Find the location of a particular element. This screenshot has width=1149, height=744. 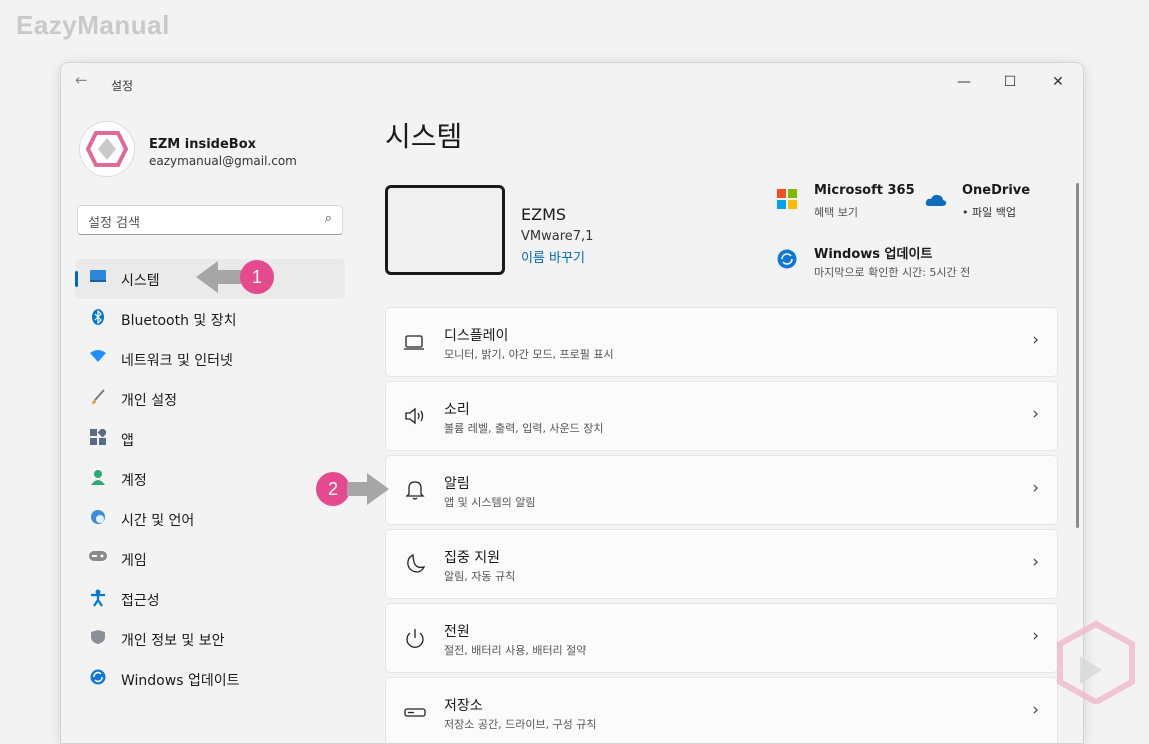

moon-icon is located at coordinates (415, 564).